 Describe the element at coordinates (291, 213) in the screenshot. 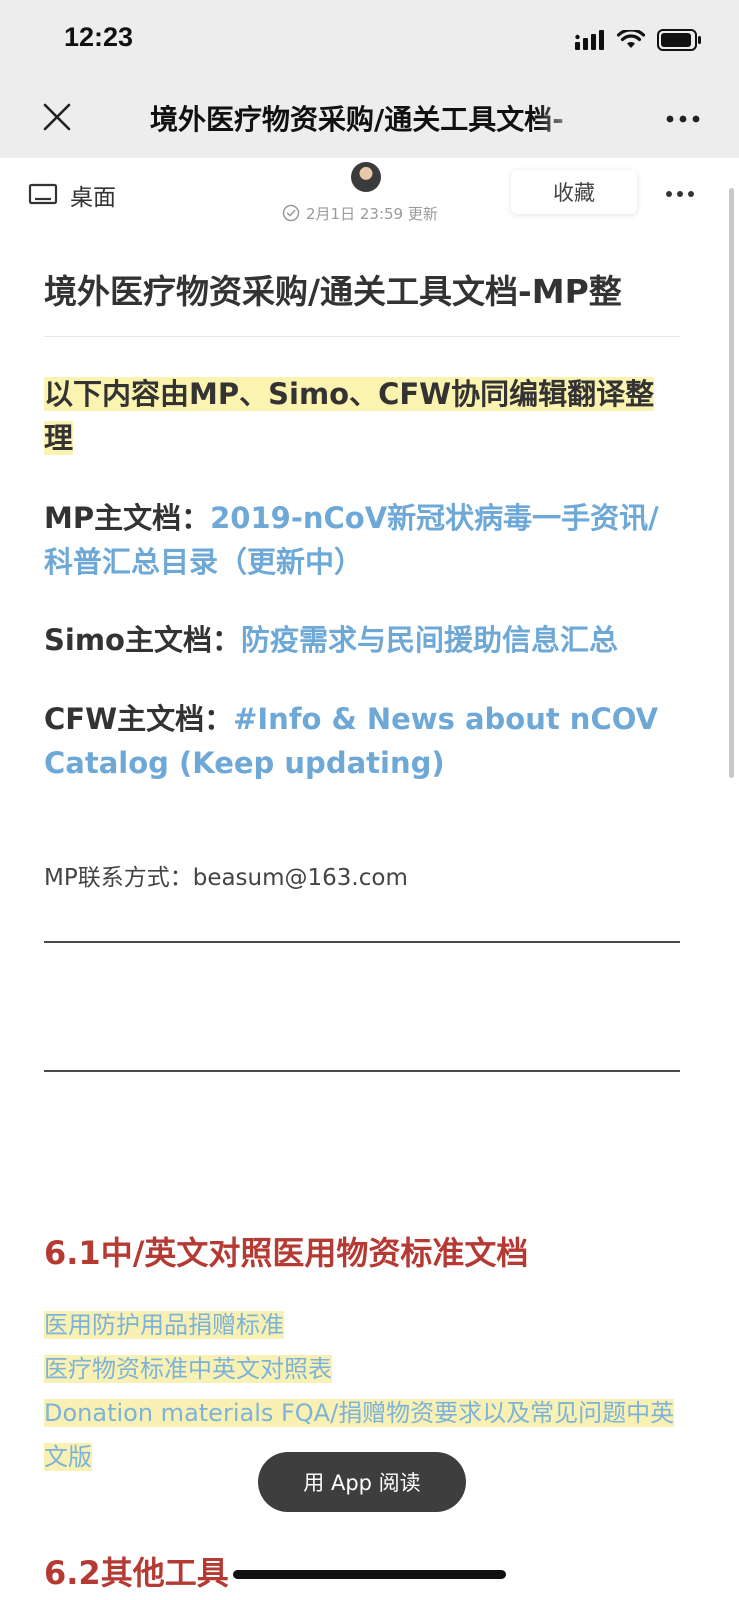

I see `check-circle-icon` at that location.